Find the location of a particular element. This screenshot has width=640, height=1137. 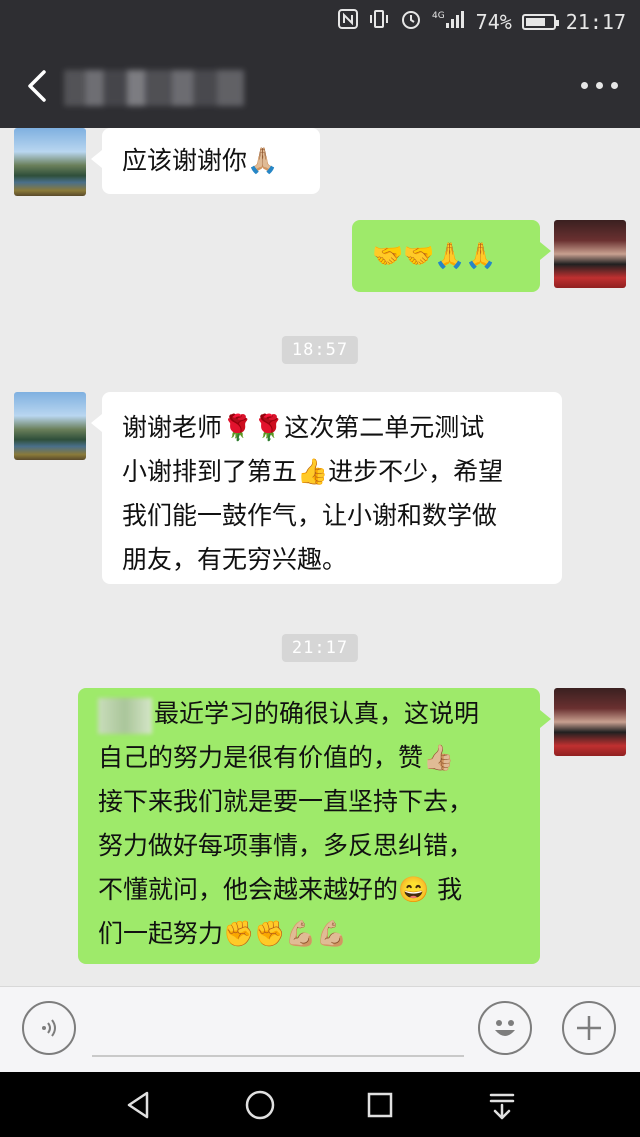

nfc-icon is located at coordinates (347, 21).